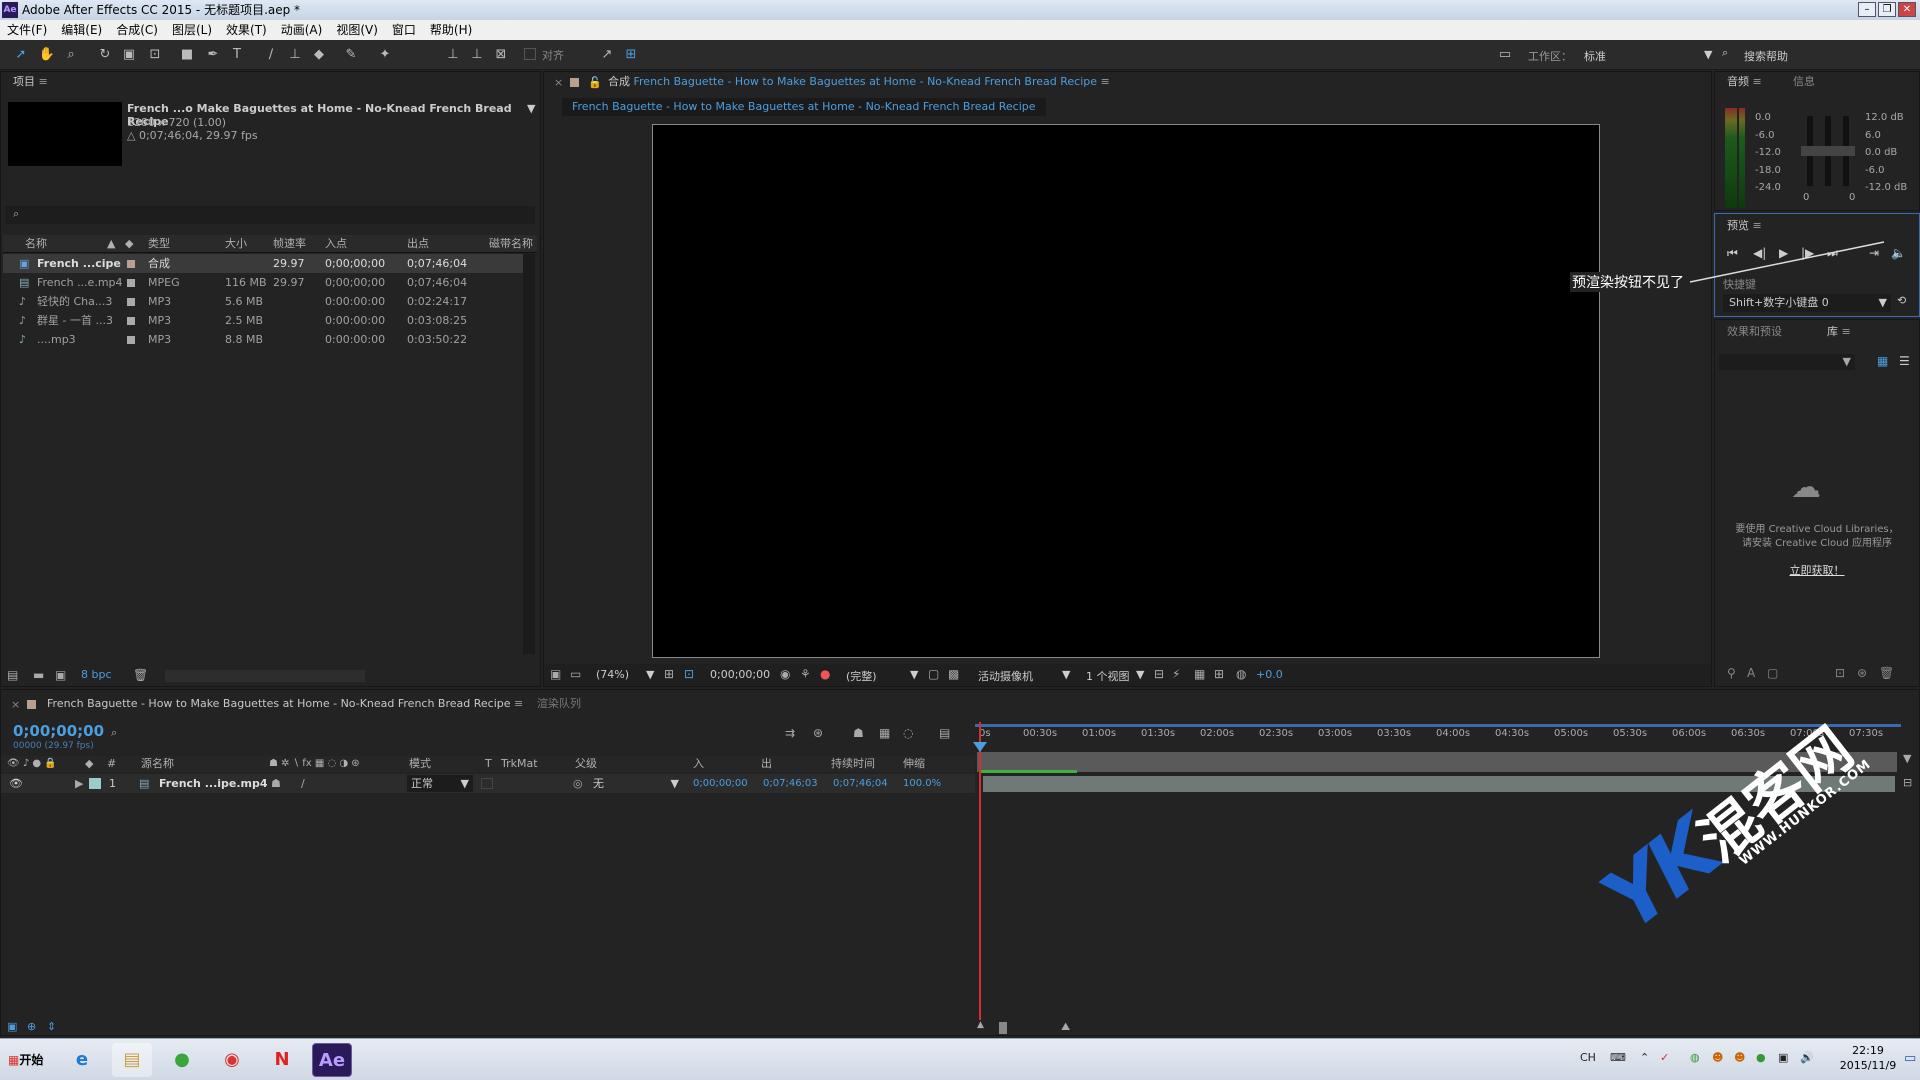 This screenshot has height=1080, width=1920. What do you see at coordinates (182, 1060) in the screenshot?
I see `wechat-icon: ●` at bounding box center [182, 1060].